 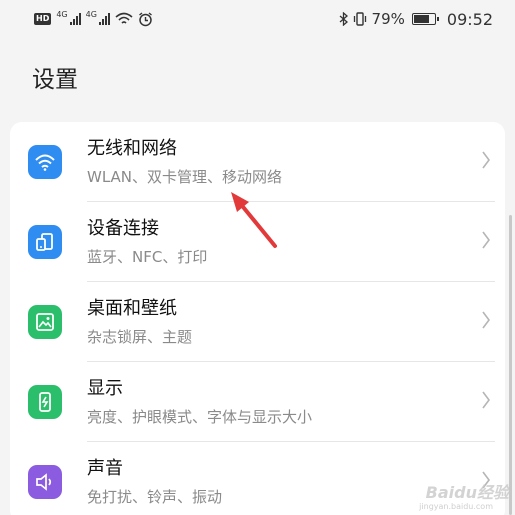 What do you see at coordinates (123, 228) in the screenshot?
I see `item-title: 设备连接` at bounding box center [123, 228].